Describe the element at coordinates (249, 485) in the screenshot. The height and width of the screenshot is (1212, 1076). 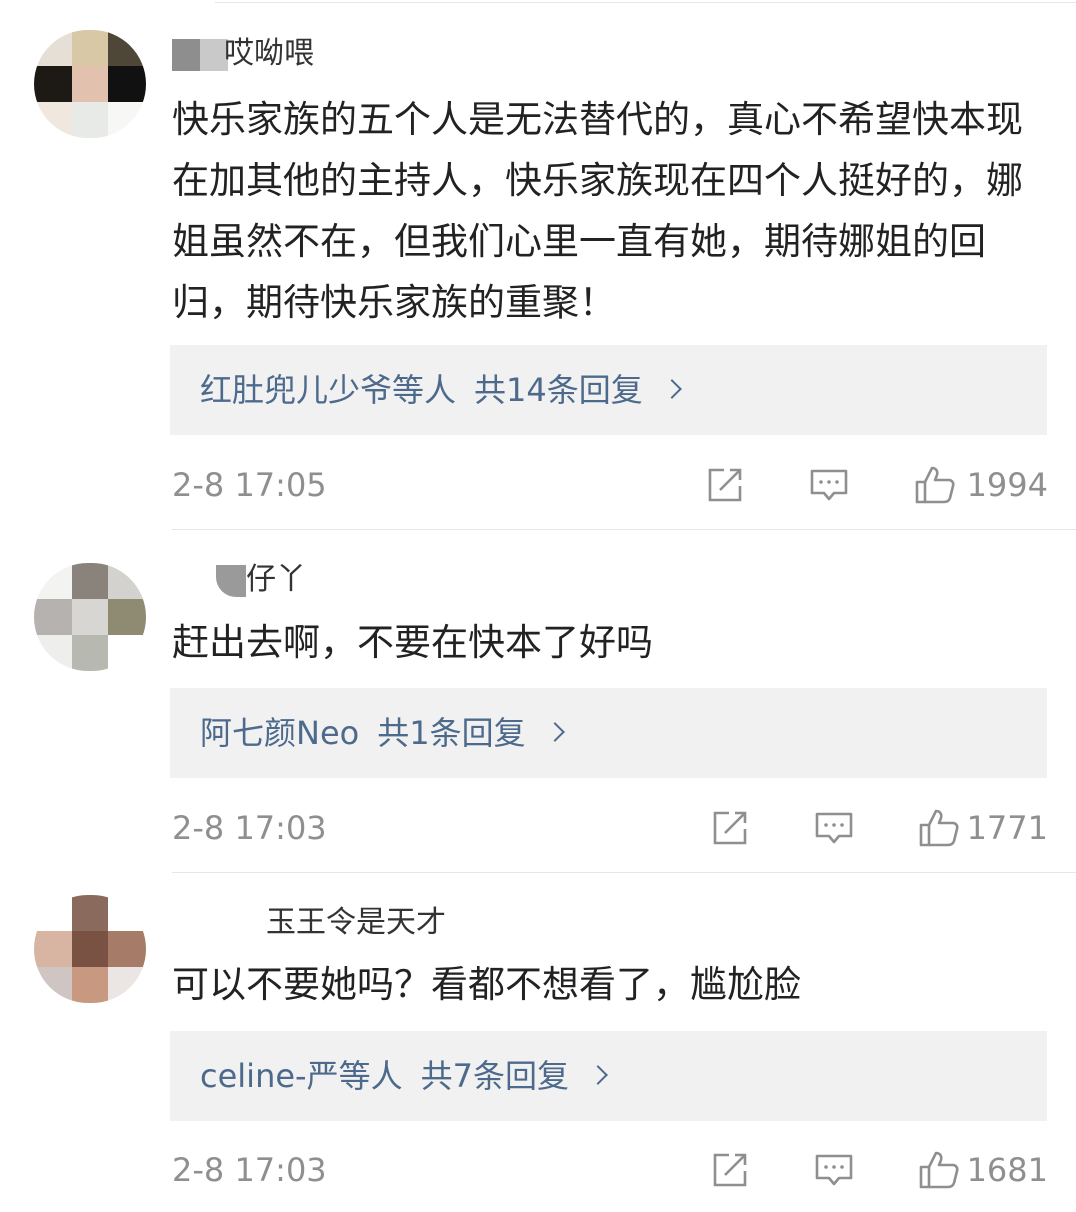
I see `timestamp: 2-8 17:05` at that location.